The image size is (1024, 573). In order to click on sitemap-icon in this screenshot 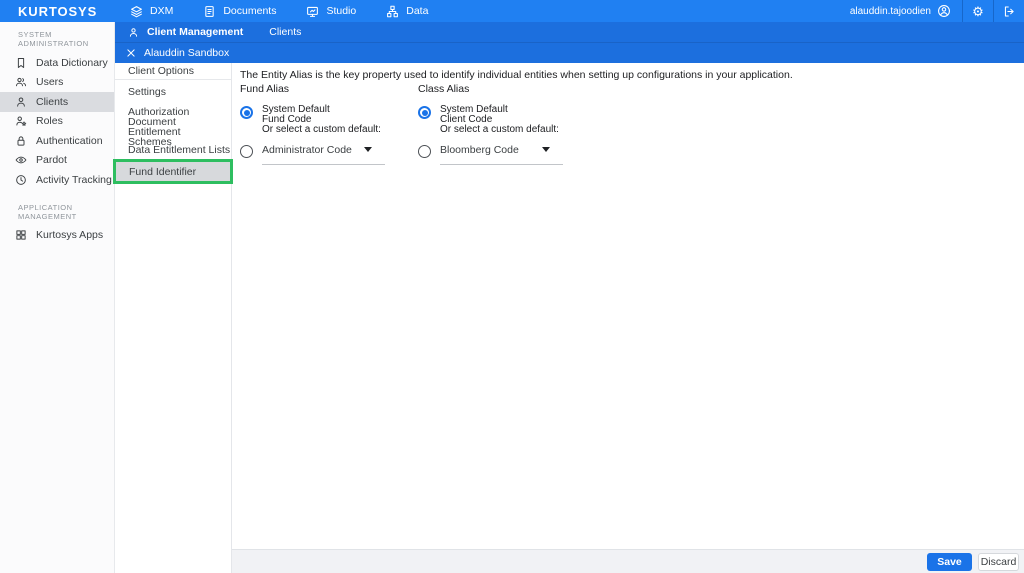, I will do `click(392, 11)`.